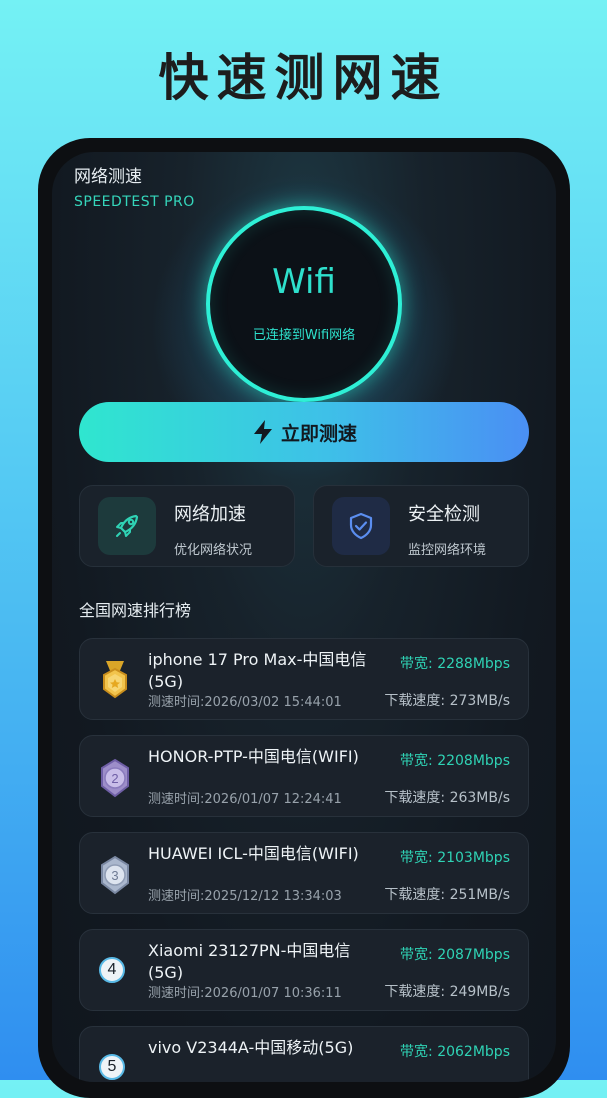  I want to click on silver-medal-icon: 2, so click(115, 778).